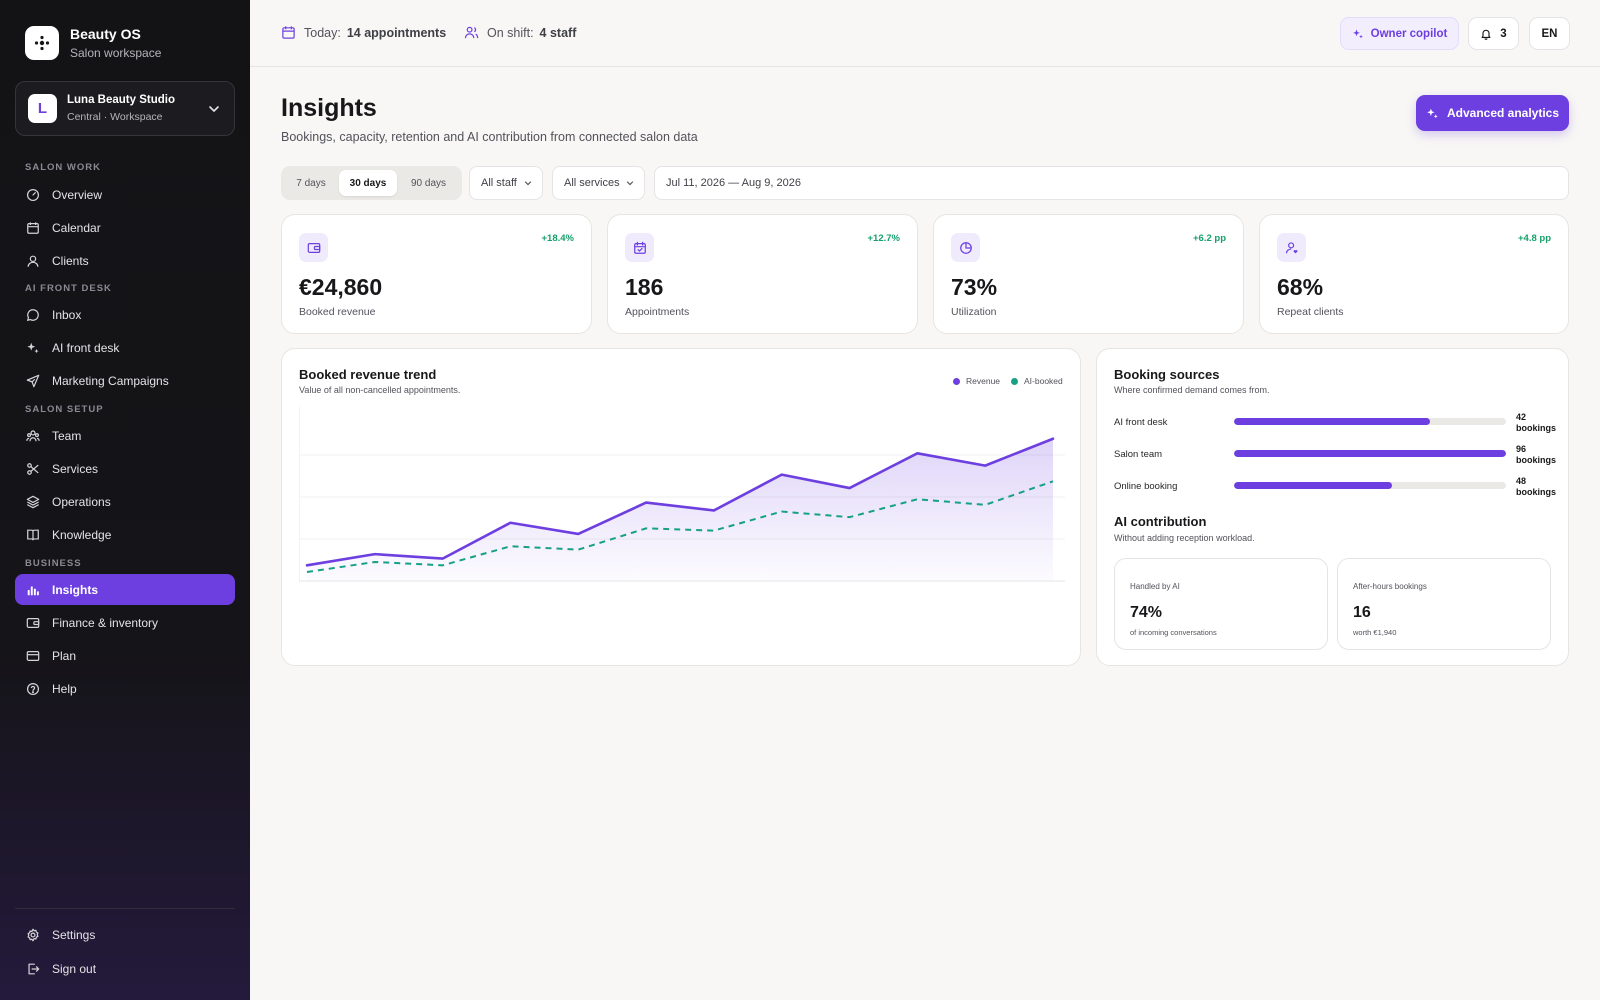  I want to click on notifications-button: 3, so click(1493, 33).